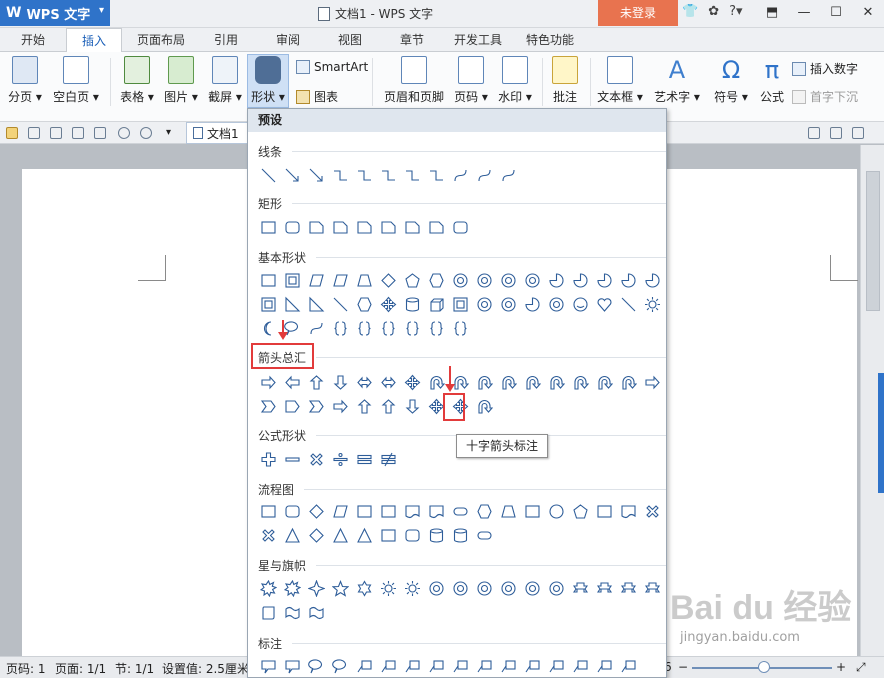 This screenshot has height=678, width=884. What do you see at coordinates (515, 80) in the screenshot?
I see `watermark-button: 水印 ▾` at bounding box center [515, 80].